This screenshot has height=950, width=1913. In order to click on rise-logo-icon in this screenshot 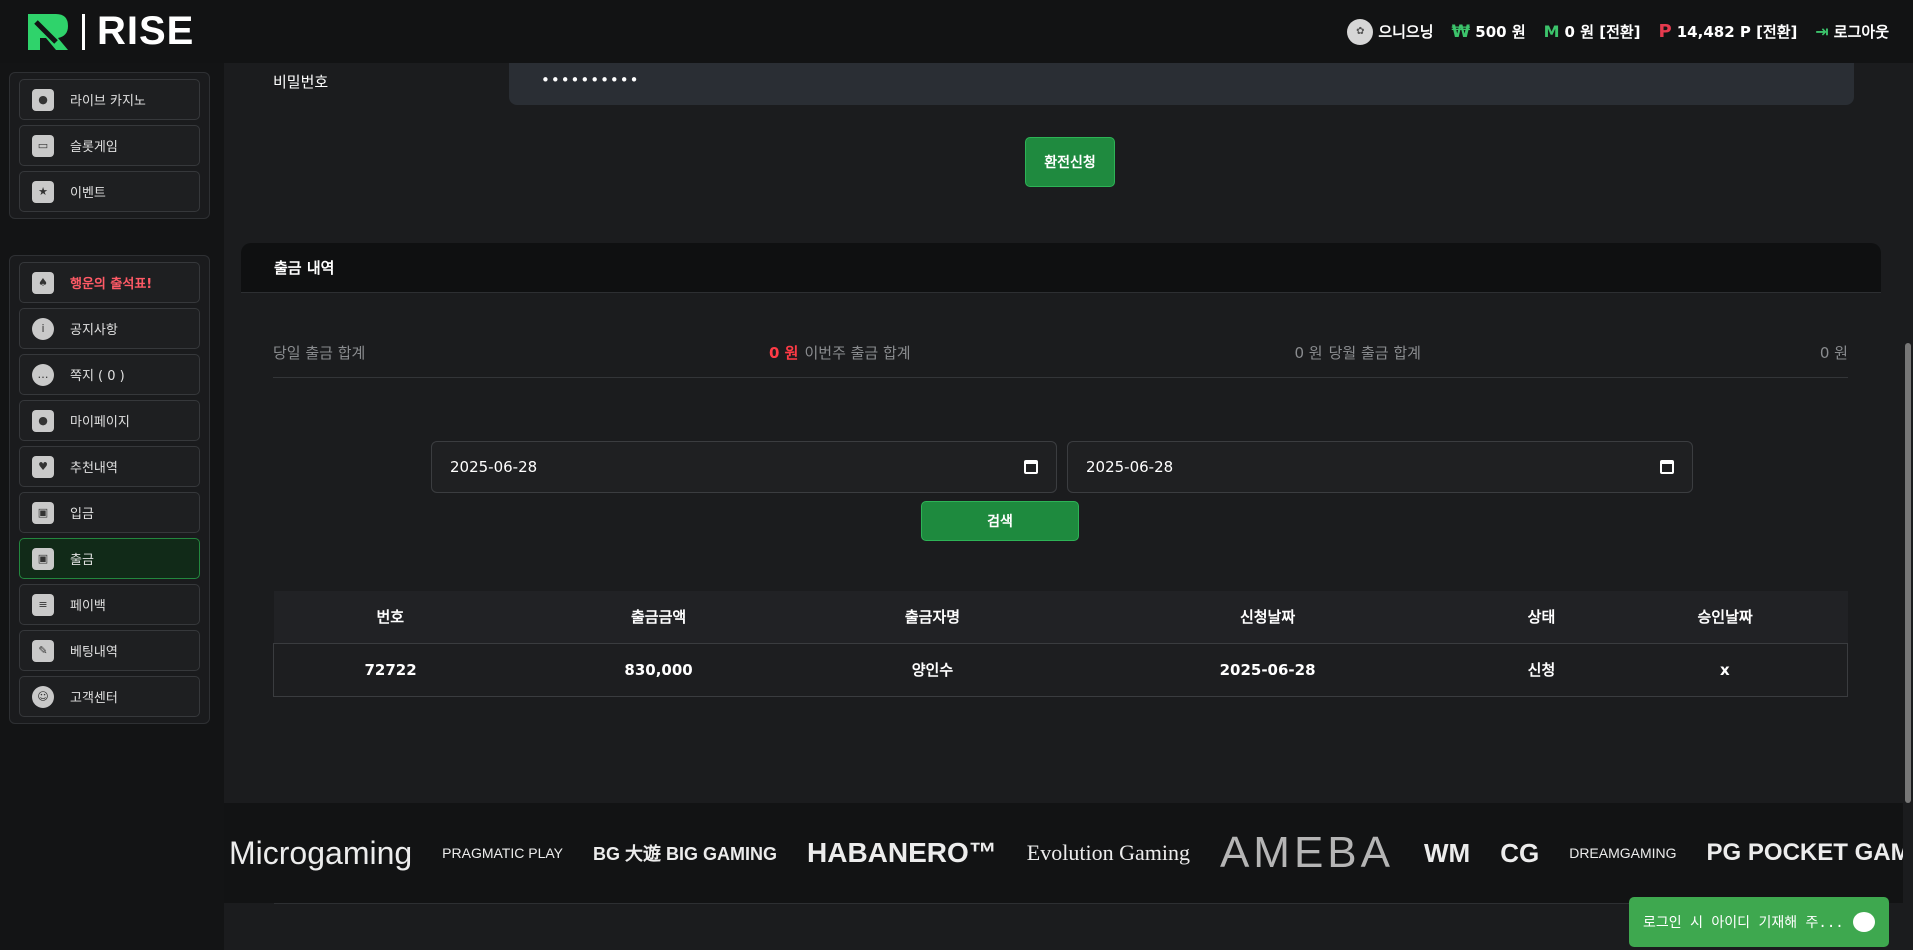, I will do `click(48, 31)`.